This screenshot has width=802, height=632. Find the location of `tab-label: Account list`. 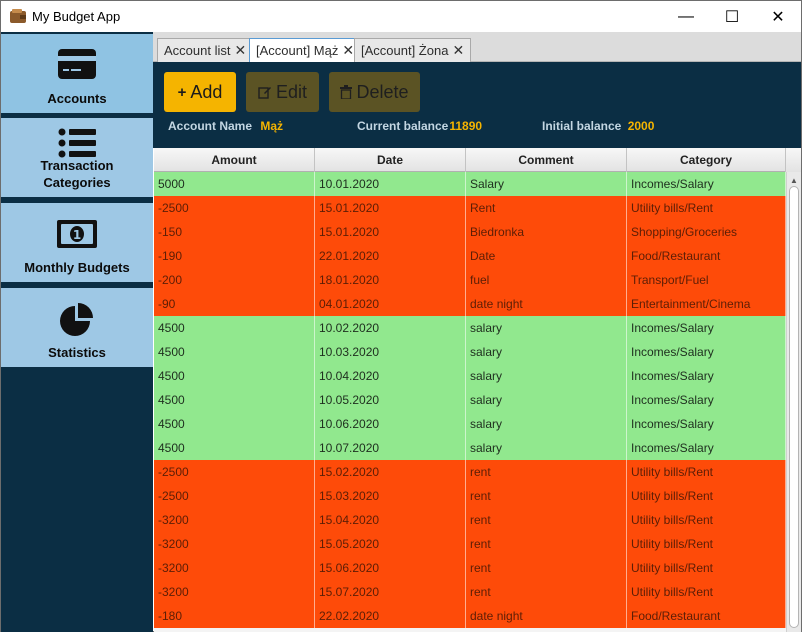

tab-label: Account list is located at coordinates (197, 50).